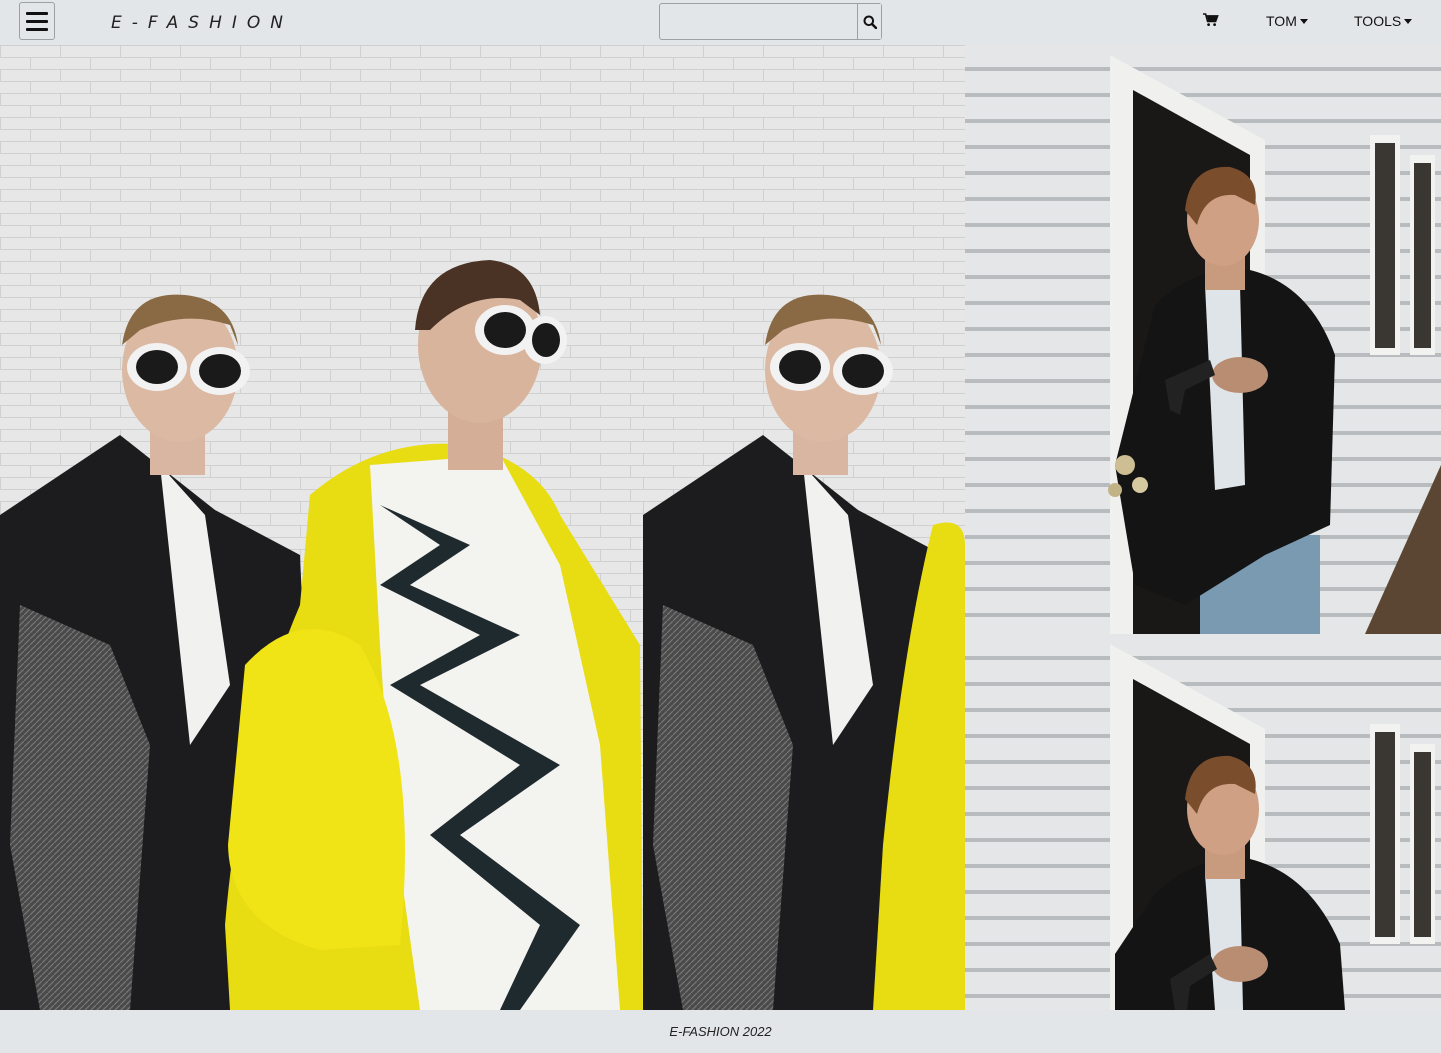  I want to click on tools-dropdown: TOOLS, so click(1383, 21).